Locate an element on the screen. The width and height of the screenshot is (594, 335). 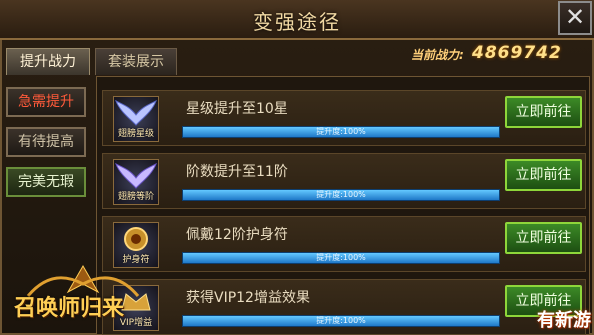
task-row: 翅膀等阶 阶数提升至11阶 提升度:100% 立即前往 is located at coordinates (344, 181).